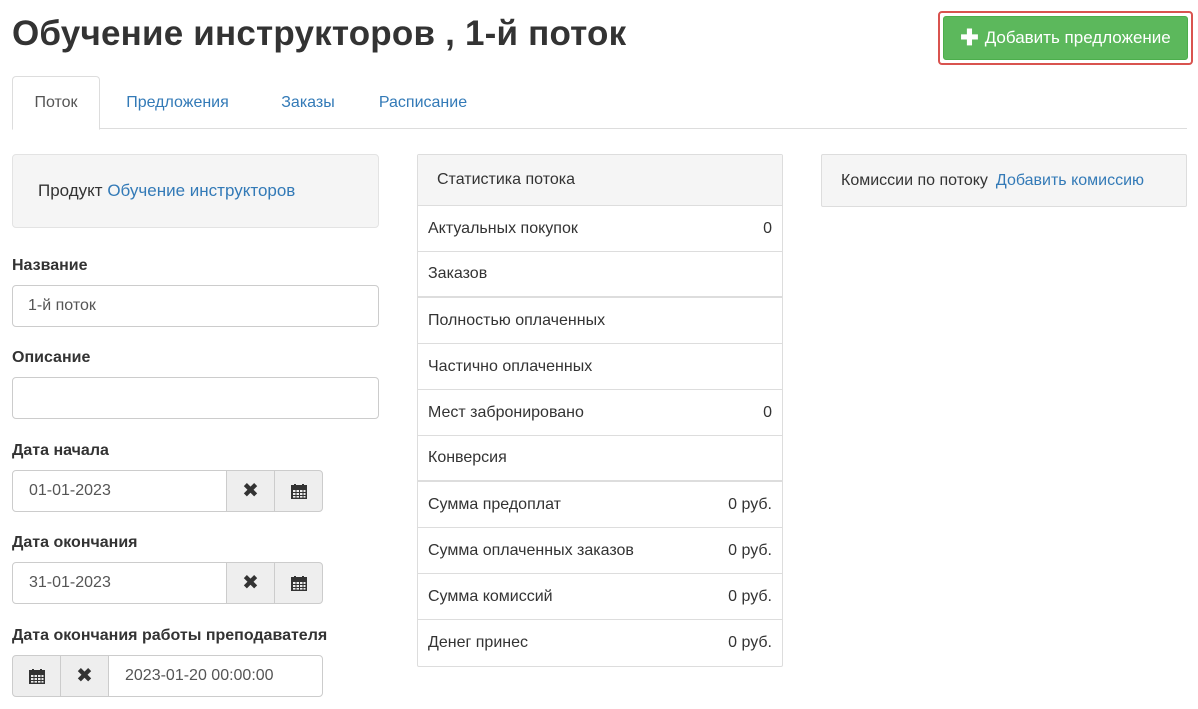 This screenshot has height=709, width=1198. I want to click on tab-schedule: Расписание, so click(423, 102).